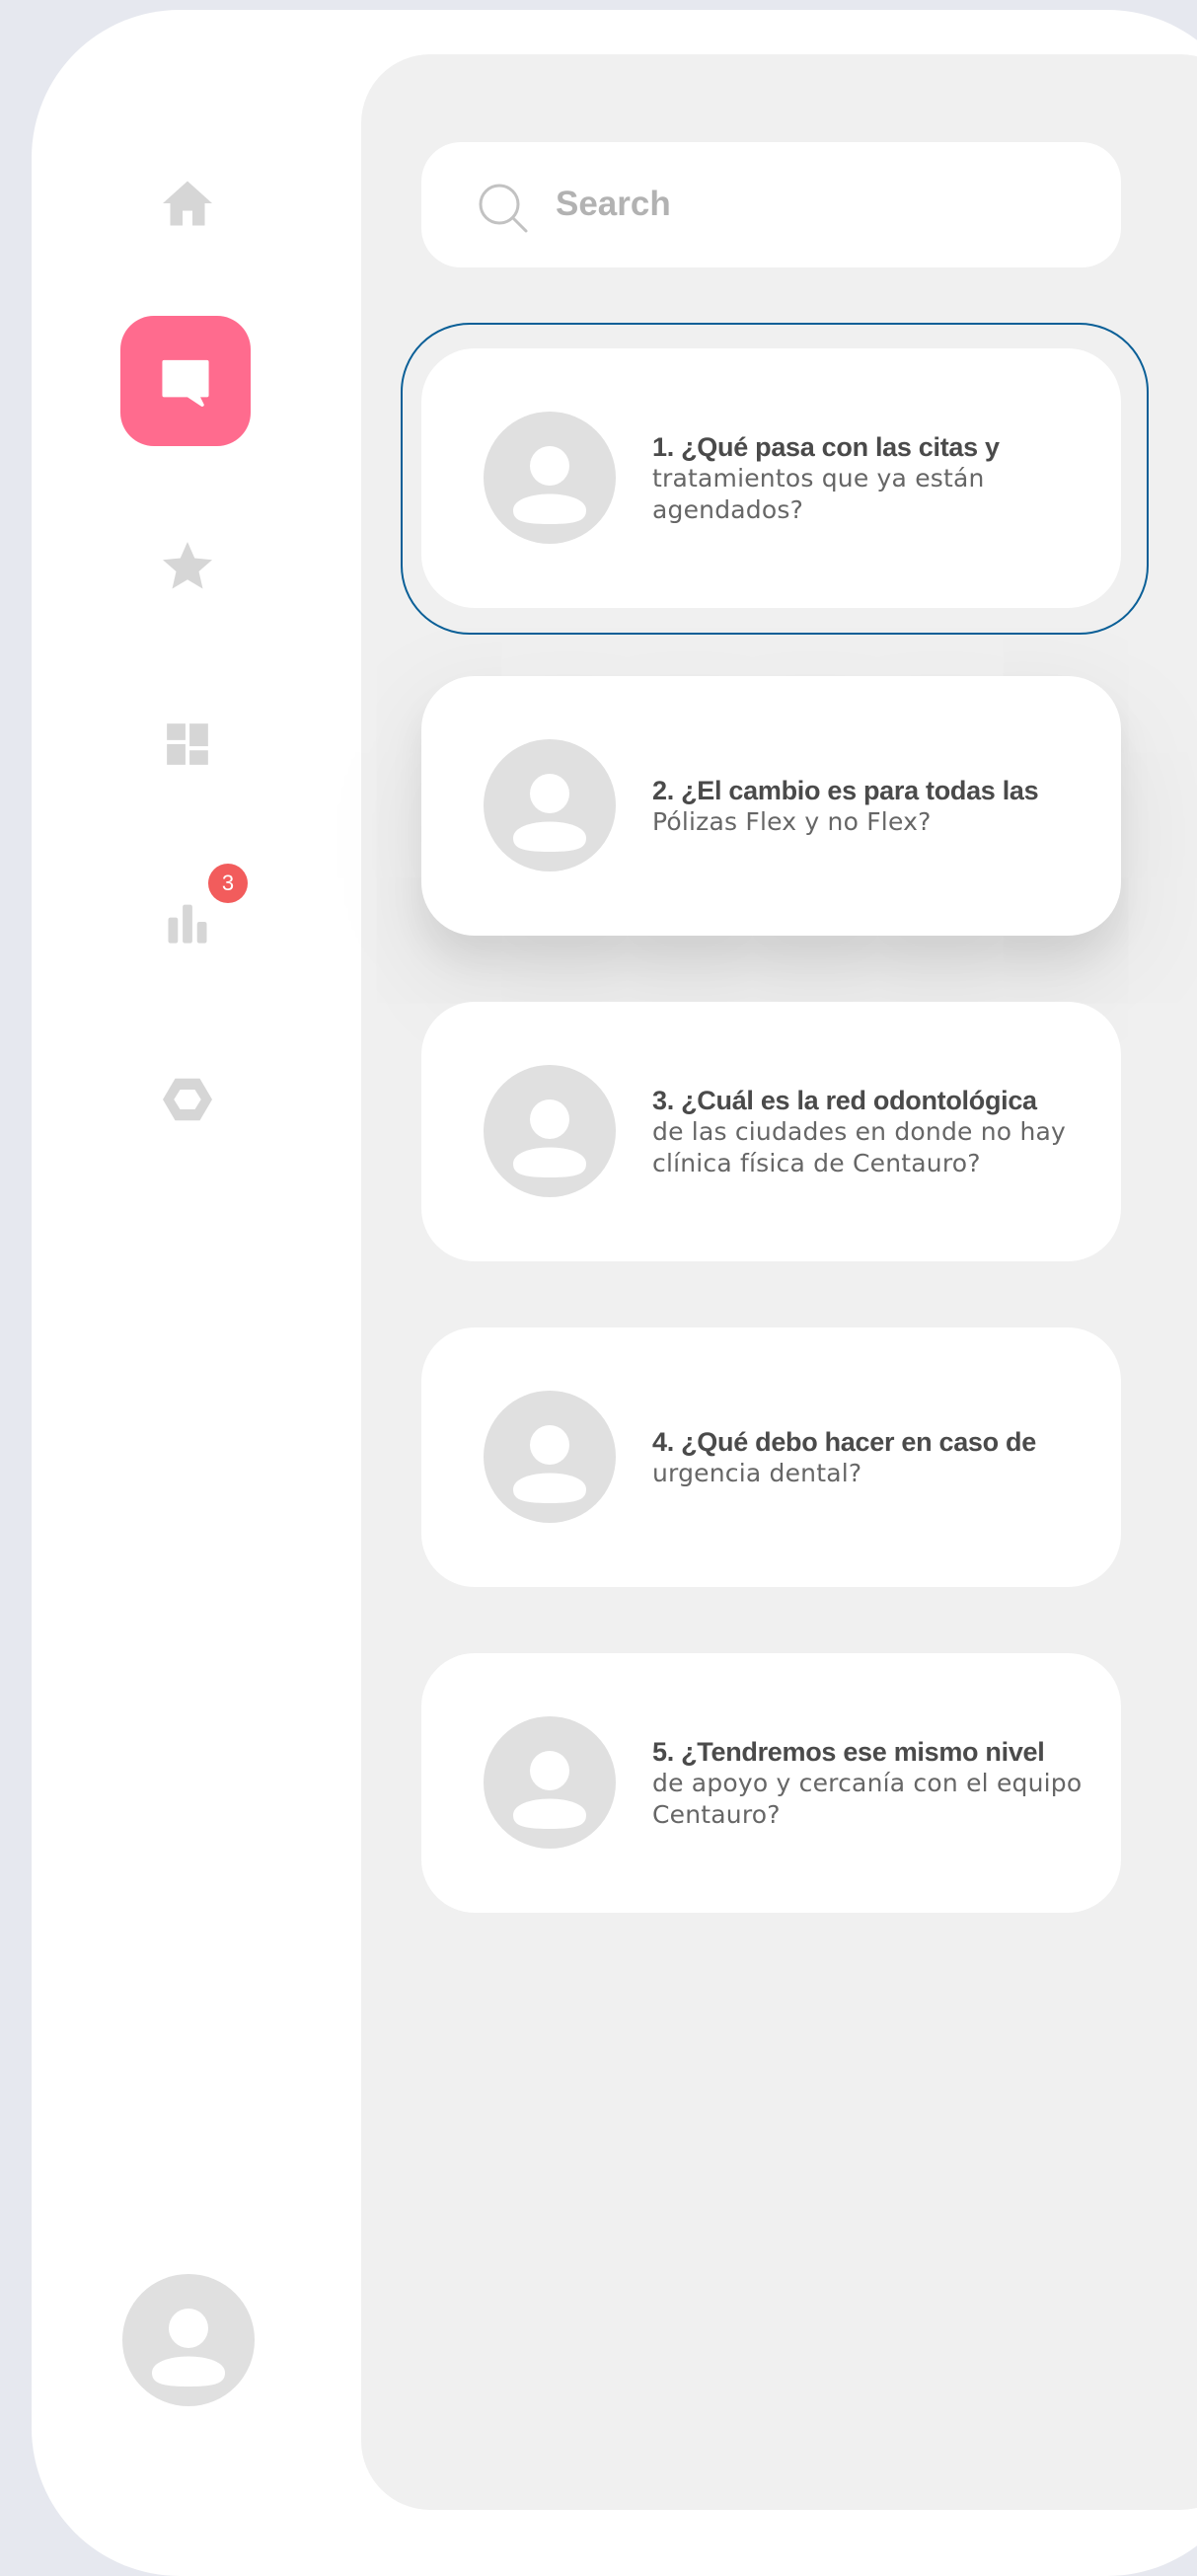  Describe the element at coordinates (818, 493) in the screenshot. I see `question-body: tratamientos que ya están agendados?` at that location.